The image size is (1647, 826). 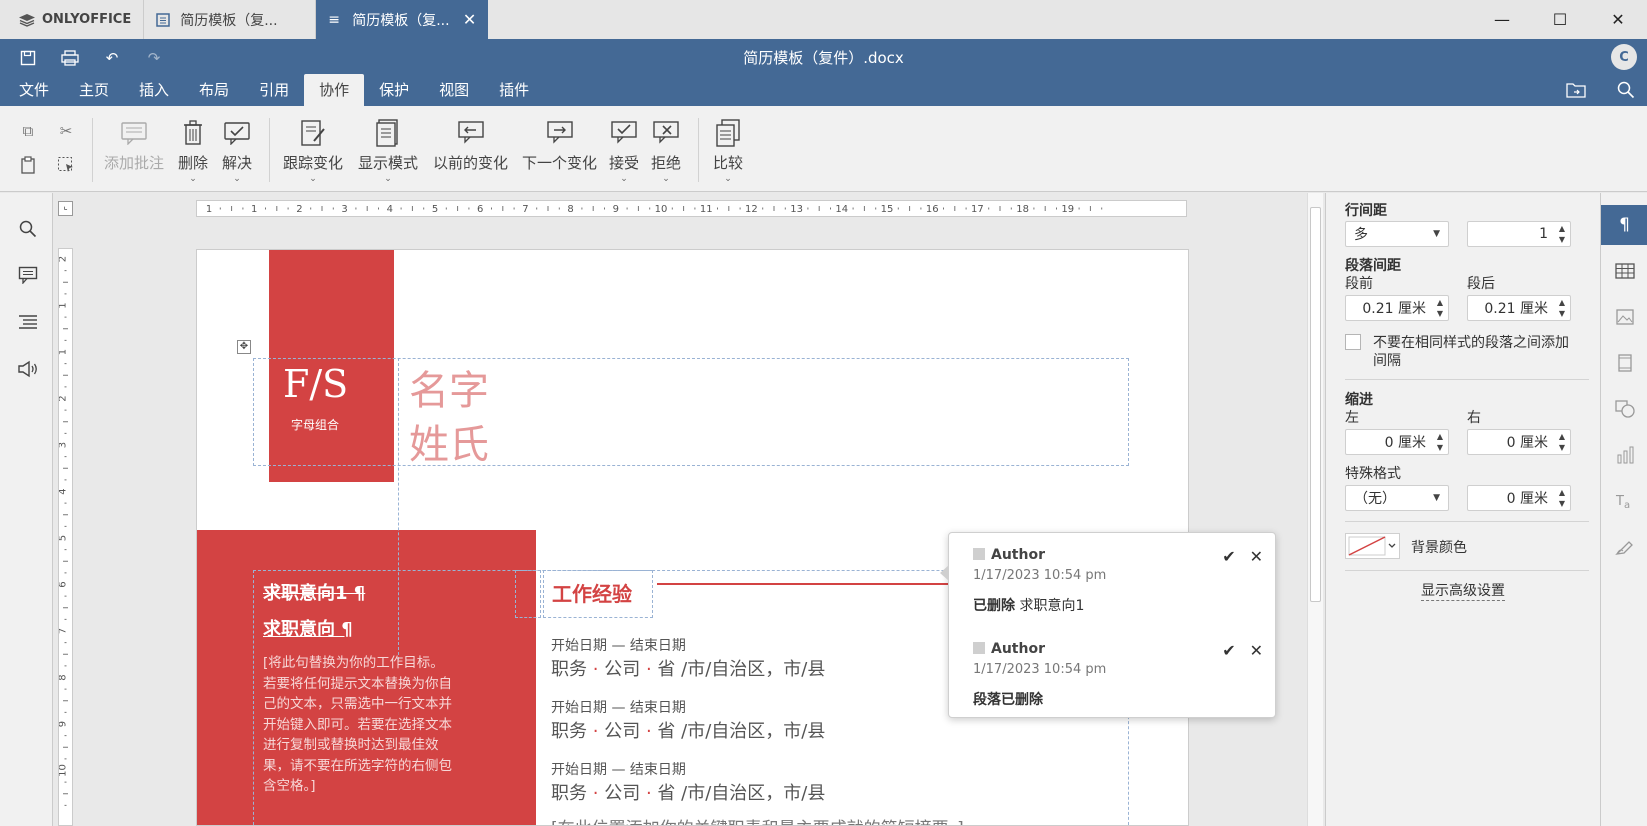 I want to click on dont-add-interval-checkbox, so click(x=1353, y=342).